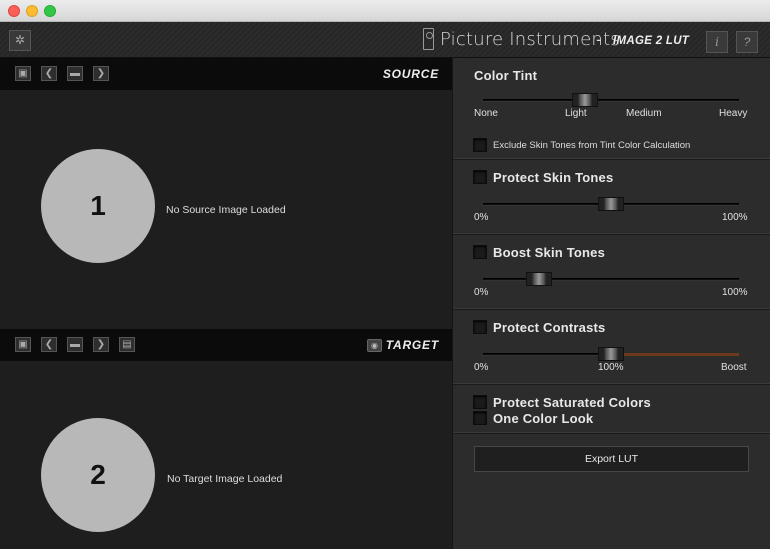  What do you see at coordinates (735, 217) in the screenshot?
I see `protect-skin-max: 100%` at bounding box center [735, 217].